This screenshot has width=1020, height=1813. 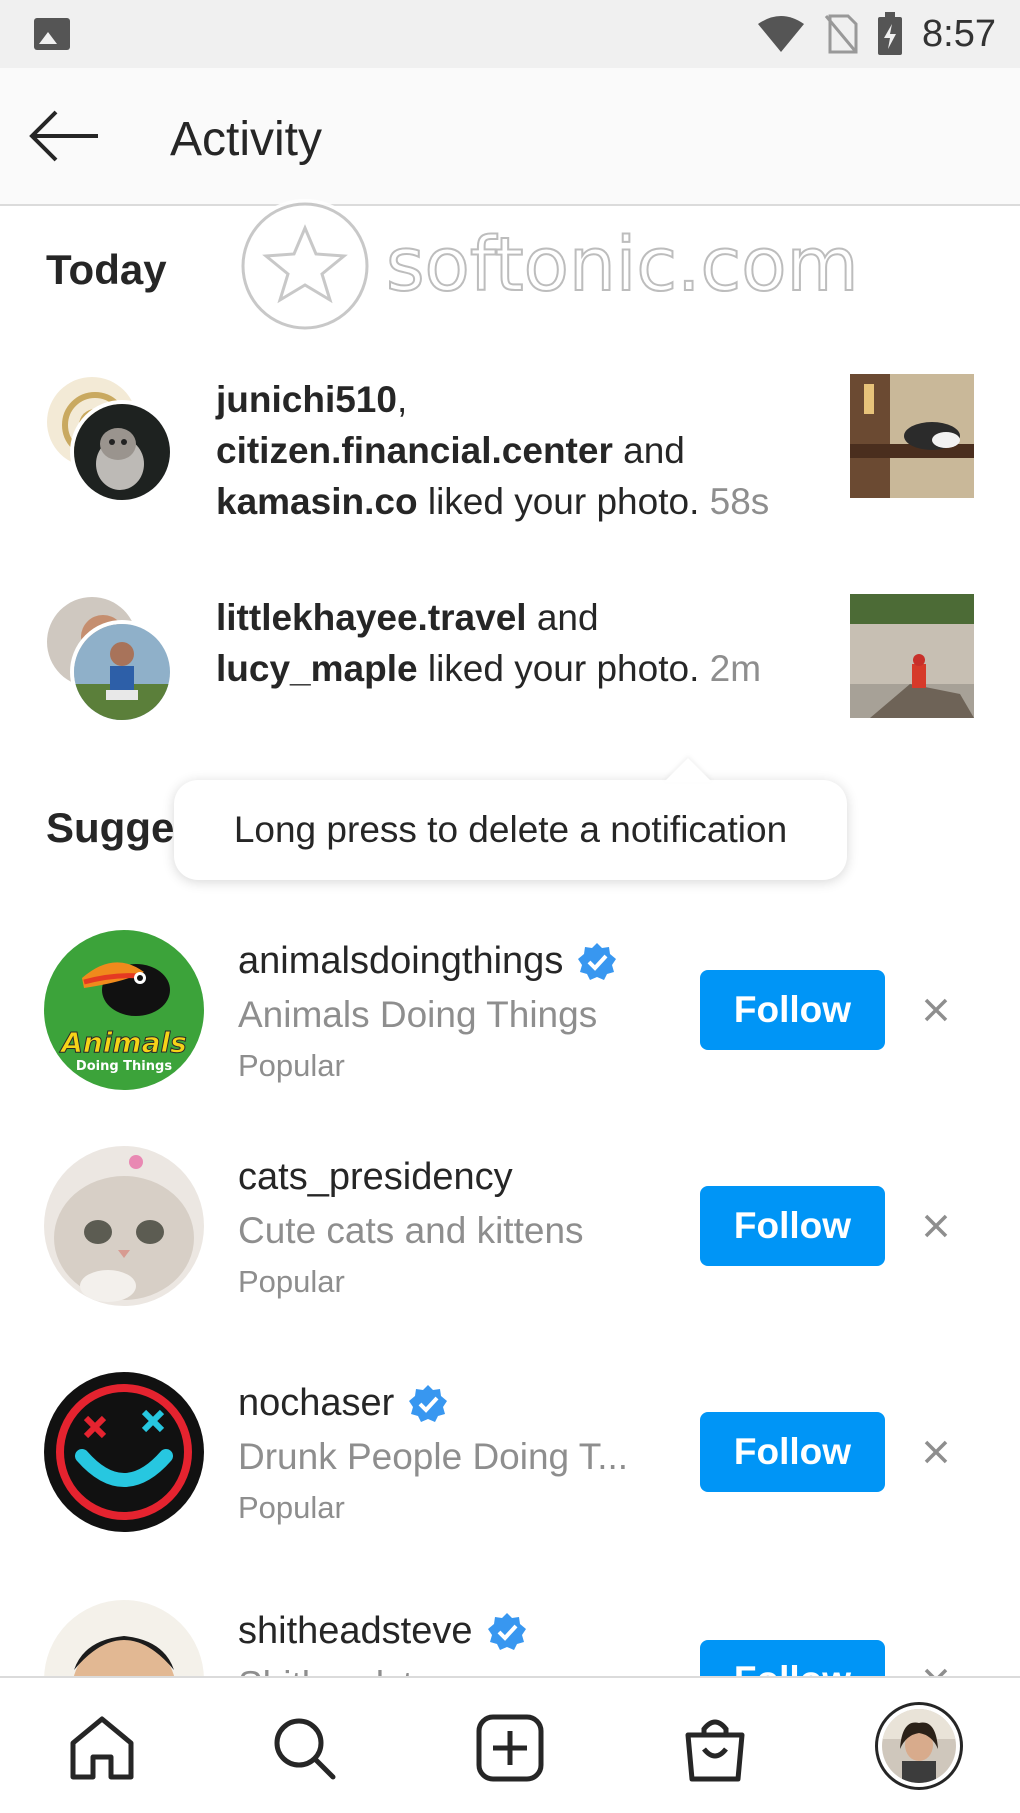 I want to click on search-tab, so click(x=304, y=1748).